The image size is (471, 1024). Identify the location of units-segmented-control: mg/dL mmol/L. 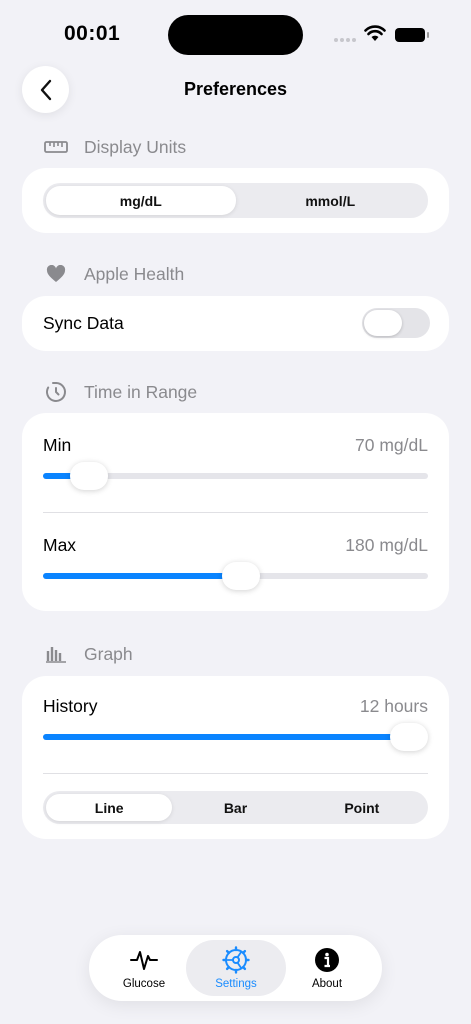
(235, 200).